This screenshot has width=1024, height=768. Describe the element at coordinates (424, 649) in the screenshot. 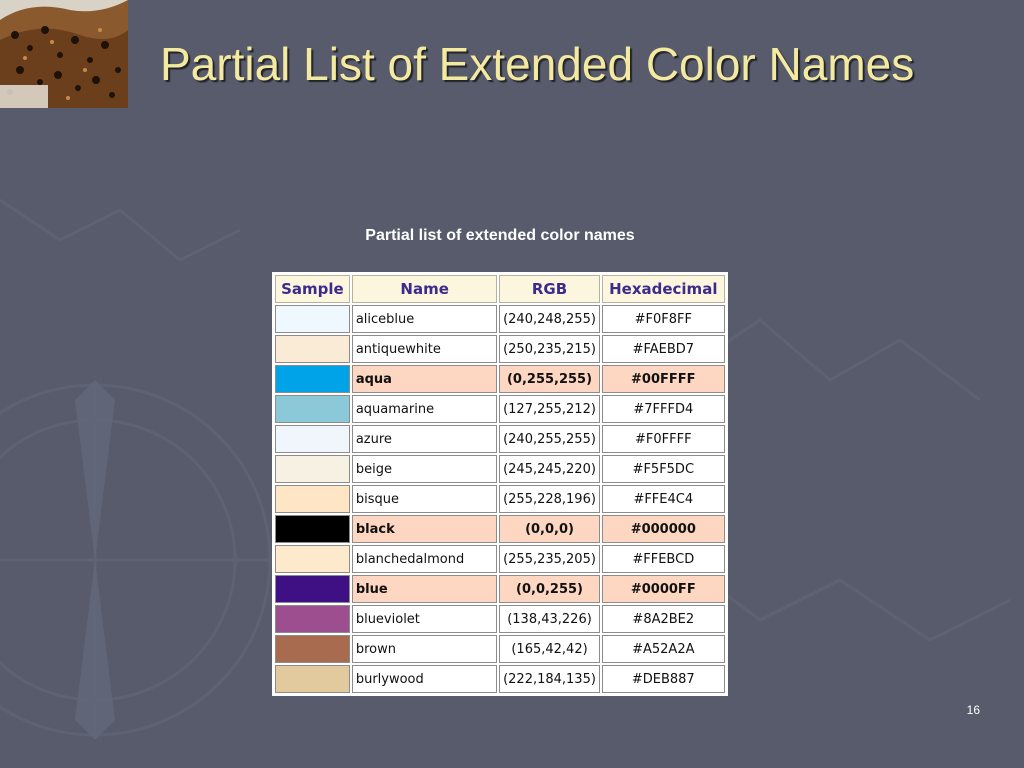

I see `color-name-cell: brown` at that location.